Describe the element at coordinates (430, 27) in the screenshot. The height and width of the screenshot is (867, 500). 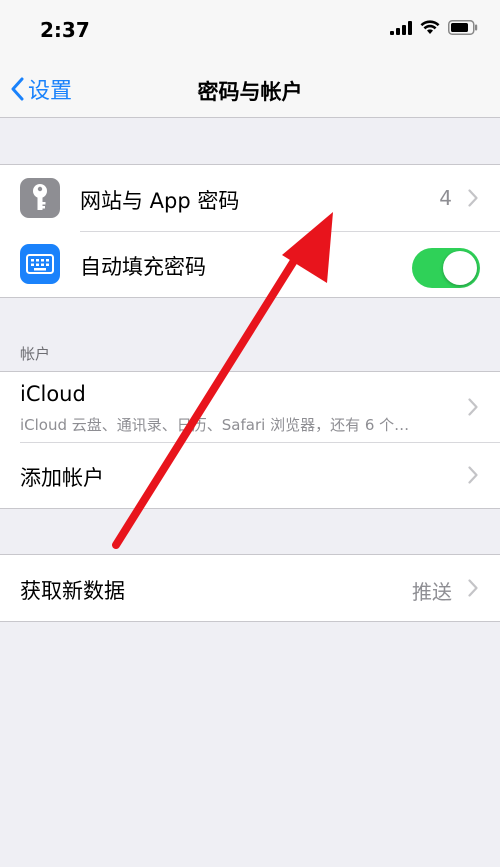
I see `wifi-icon` at that location.